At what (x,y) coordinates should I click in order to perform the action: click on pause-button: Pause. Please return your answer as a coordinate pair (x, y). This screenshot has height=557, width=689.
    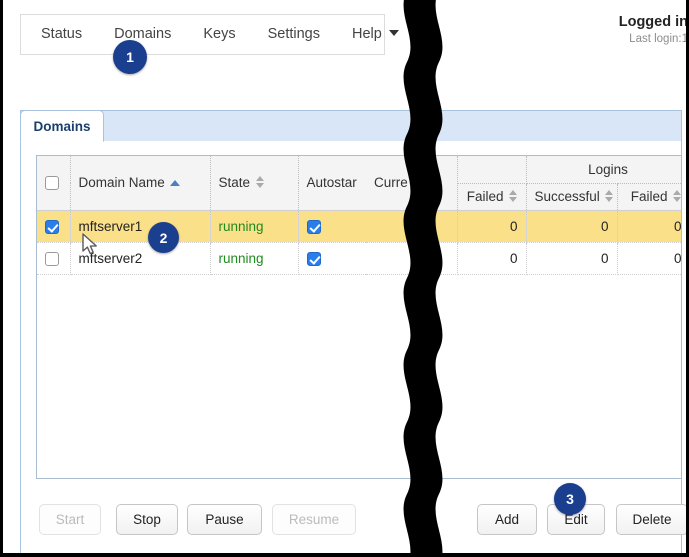
    Looking at the image, I should click on (224, 519).